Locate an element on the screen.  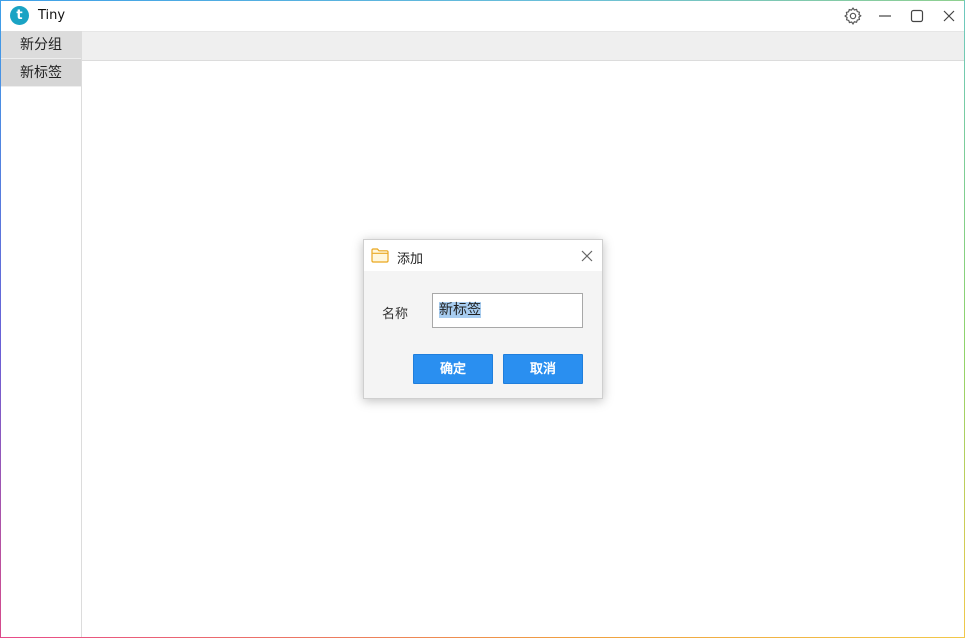
add-dialog: 添加 名称 新标签 确定 取消 is located at coordinates (483, 319).